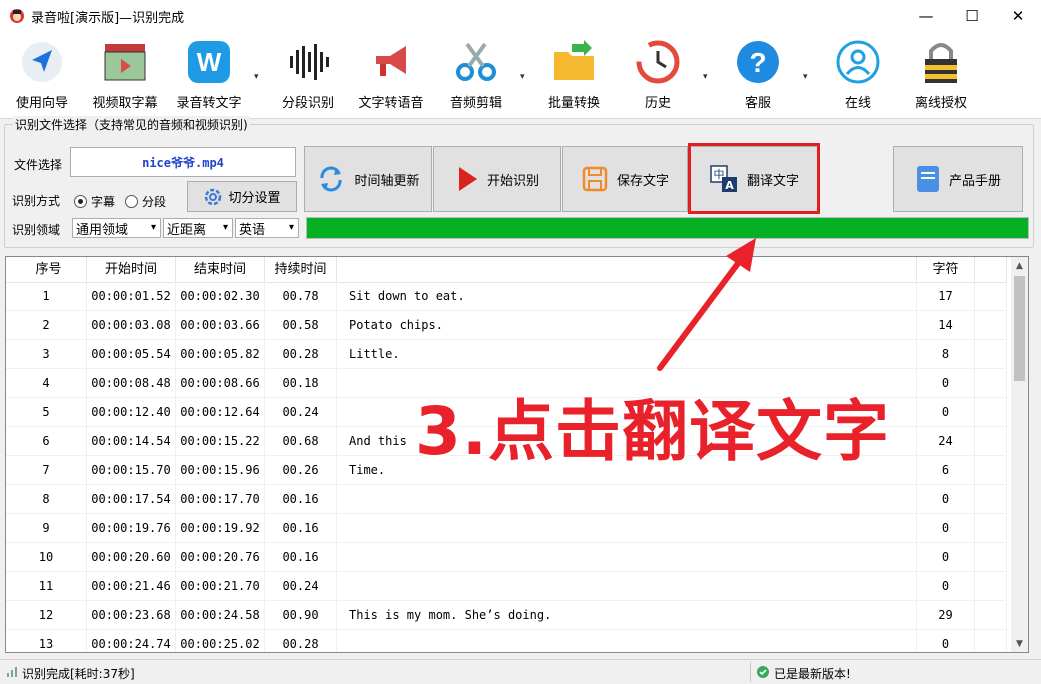  I want to click on split-settings-button: 切分设置, so click(242, 196).